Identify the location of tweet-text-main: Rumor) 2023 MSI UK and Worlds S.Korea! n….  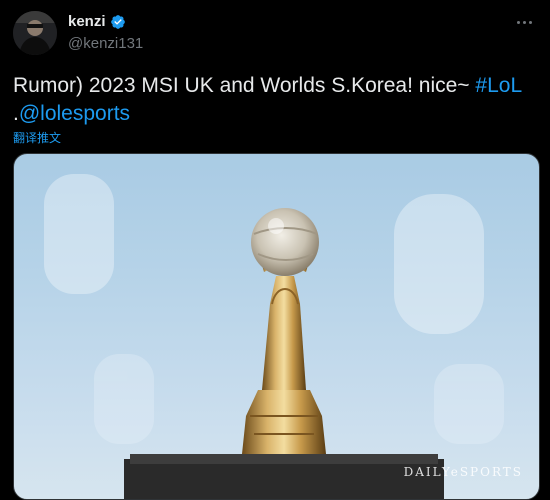
(244, 85).